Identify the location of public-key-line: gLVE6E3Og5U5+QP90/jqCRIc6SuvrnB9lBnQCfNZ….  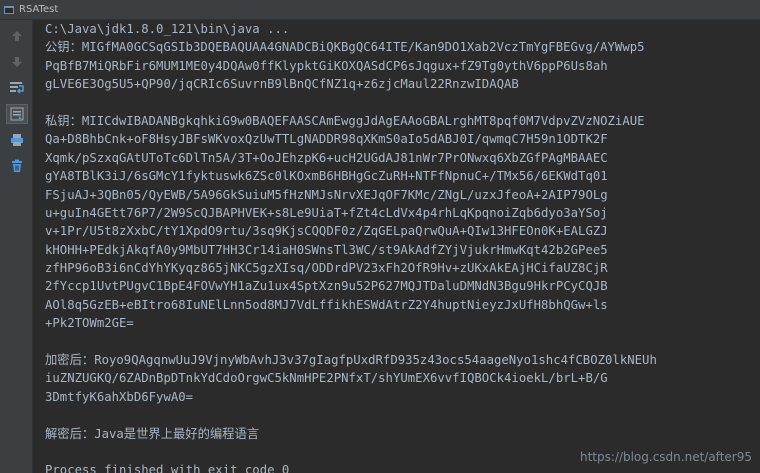
(282, 84).